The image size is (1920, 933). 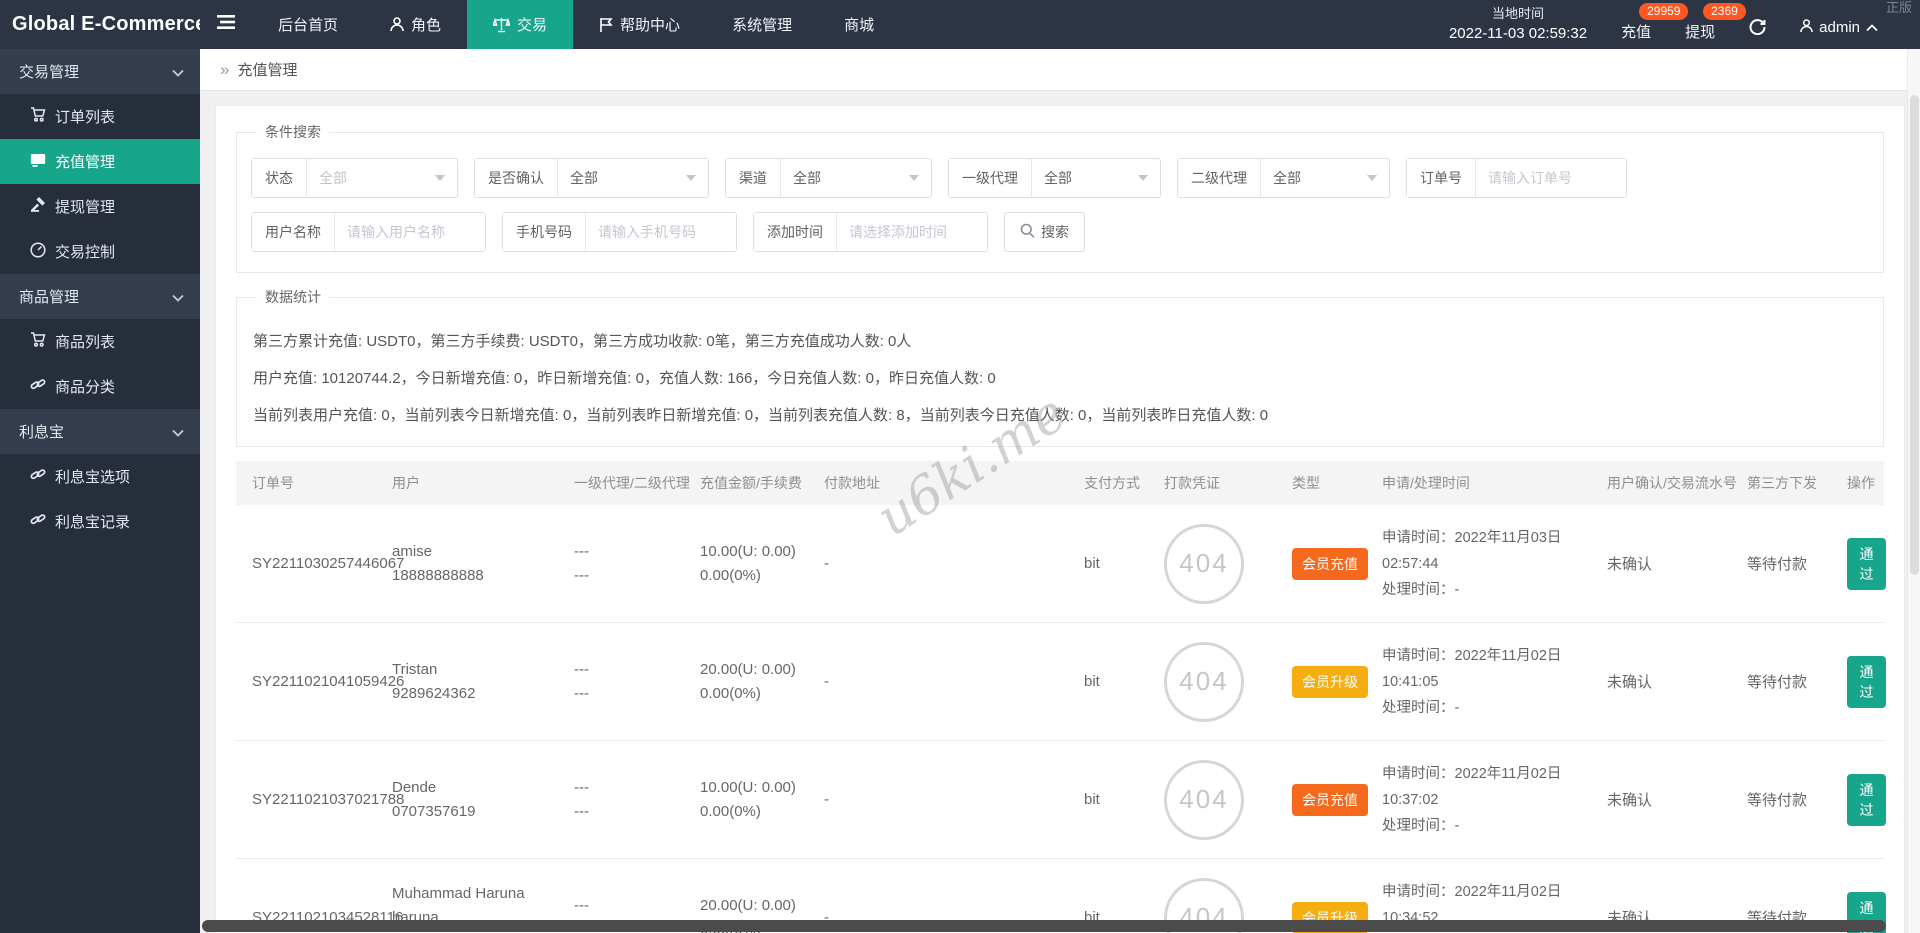 I want to click on menu-toggle-button, so click(x=226, y=24).